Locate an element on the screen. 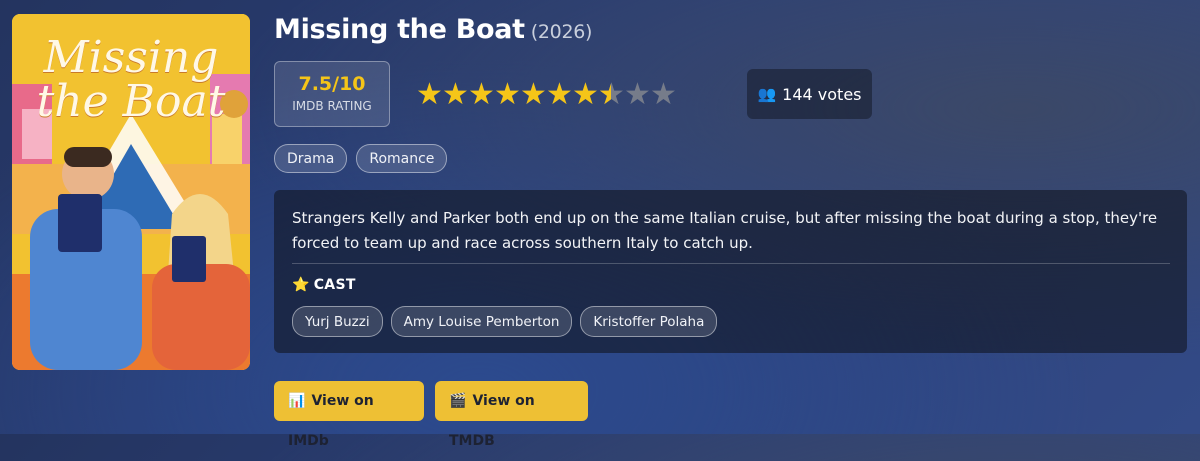 The image size is (1200, 461). view-on-imdb-button: 📊 View on IMDb is located at coordinates (349, 415).